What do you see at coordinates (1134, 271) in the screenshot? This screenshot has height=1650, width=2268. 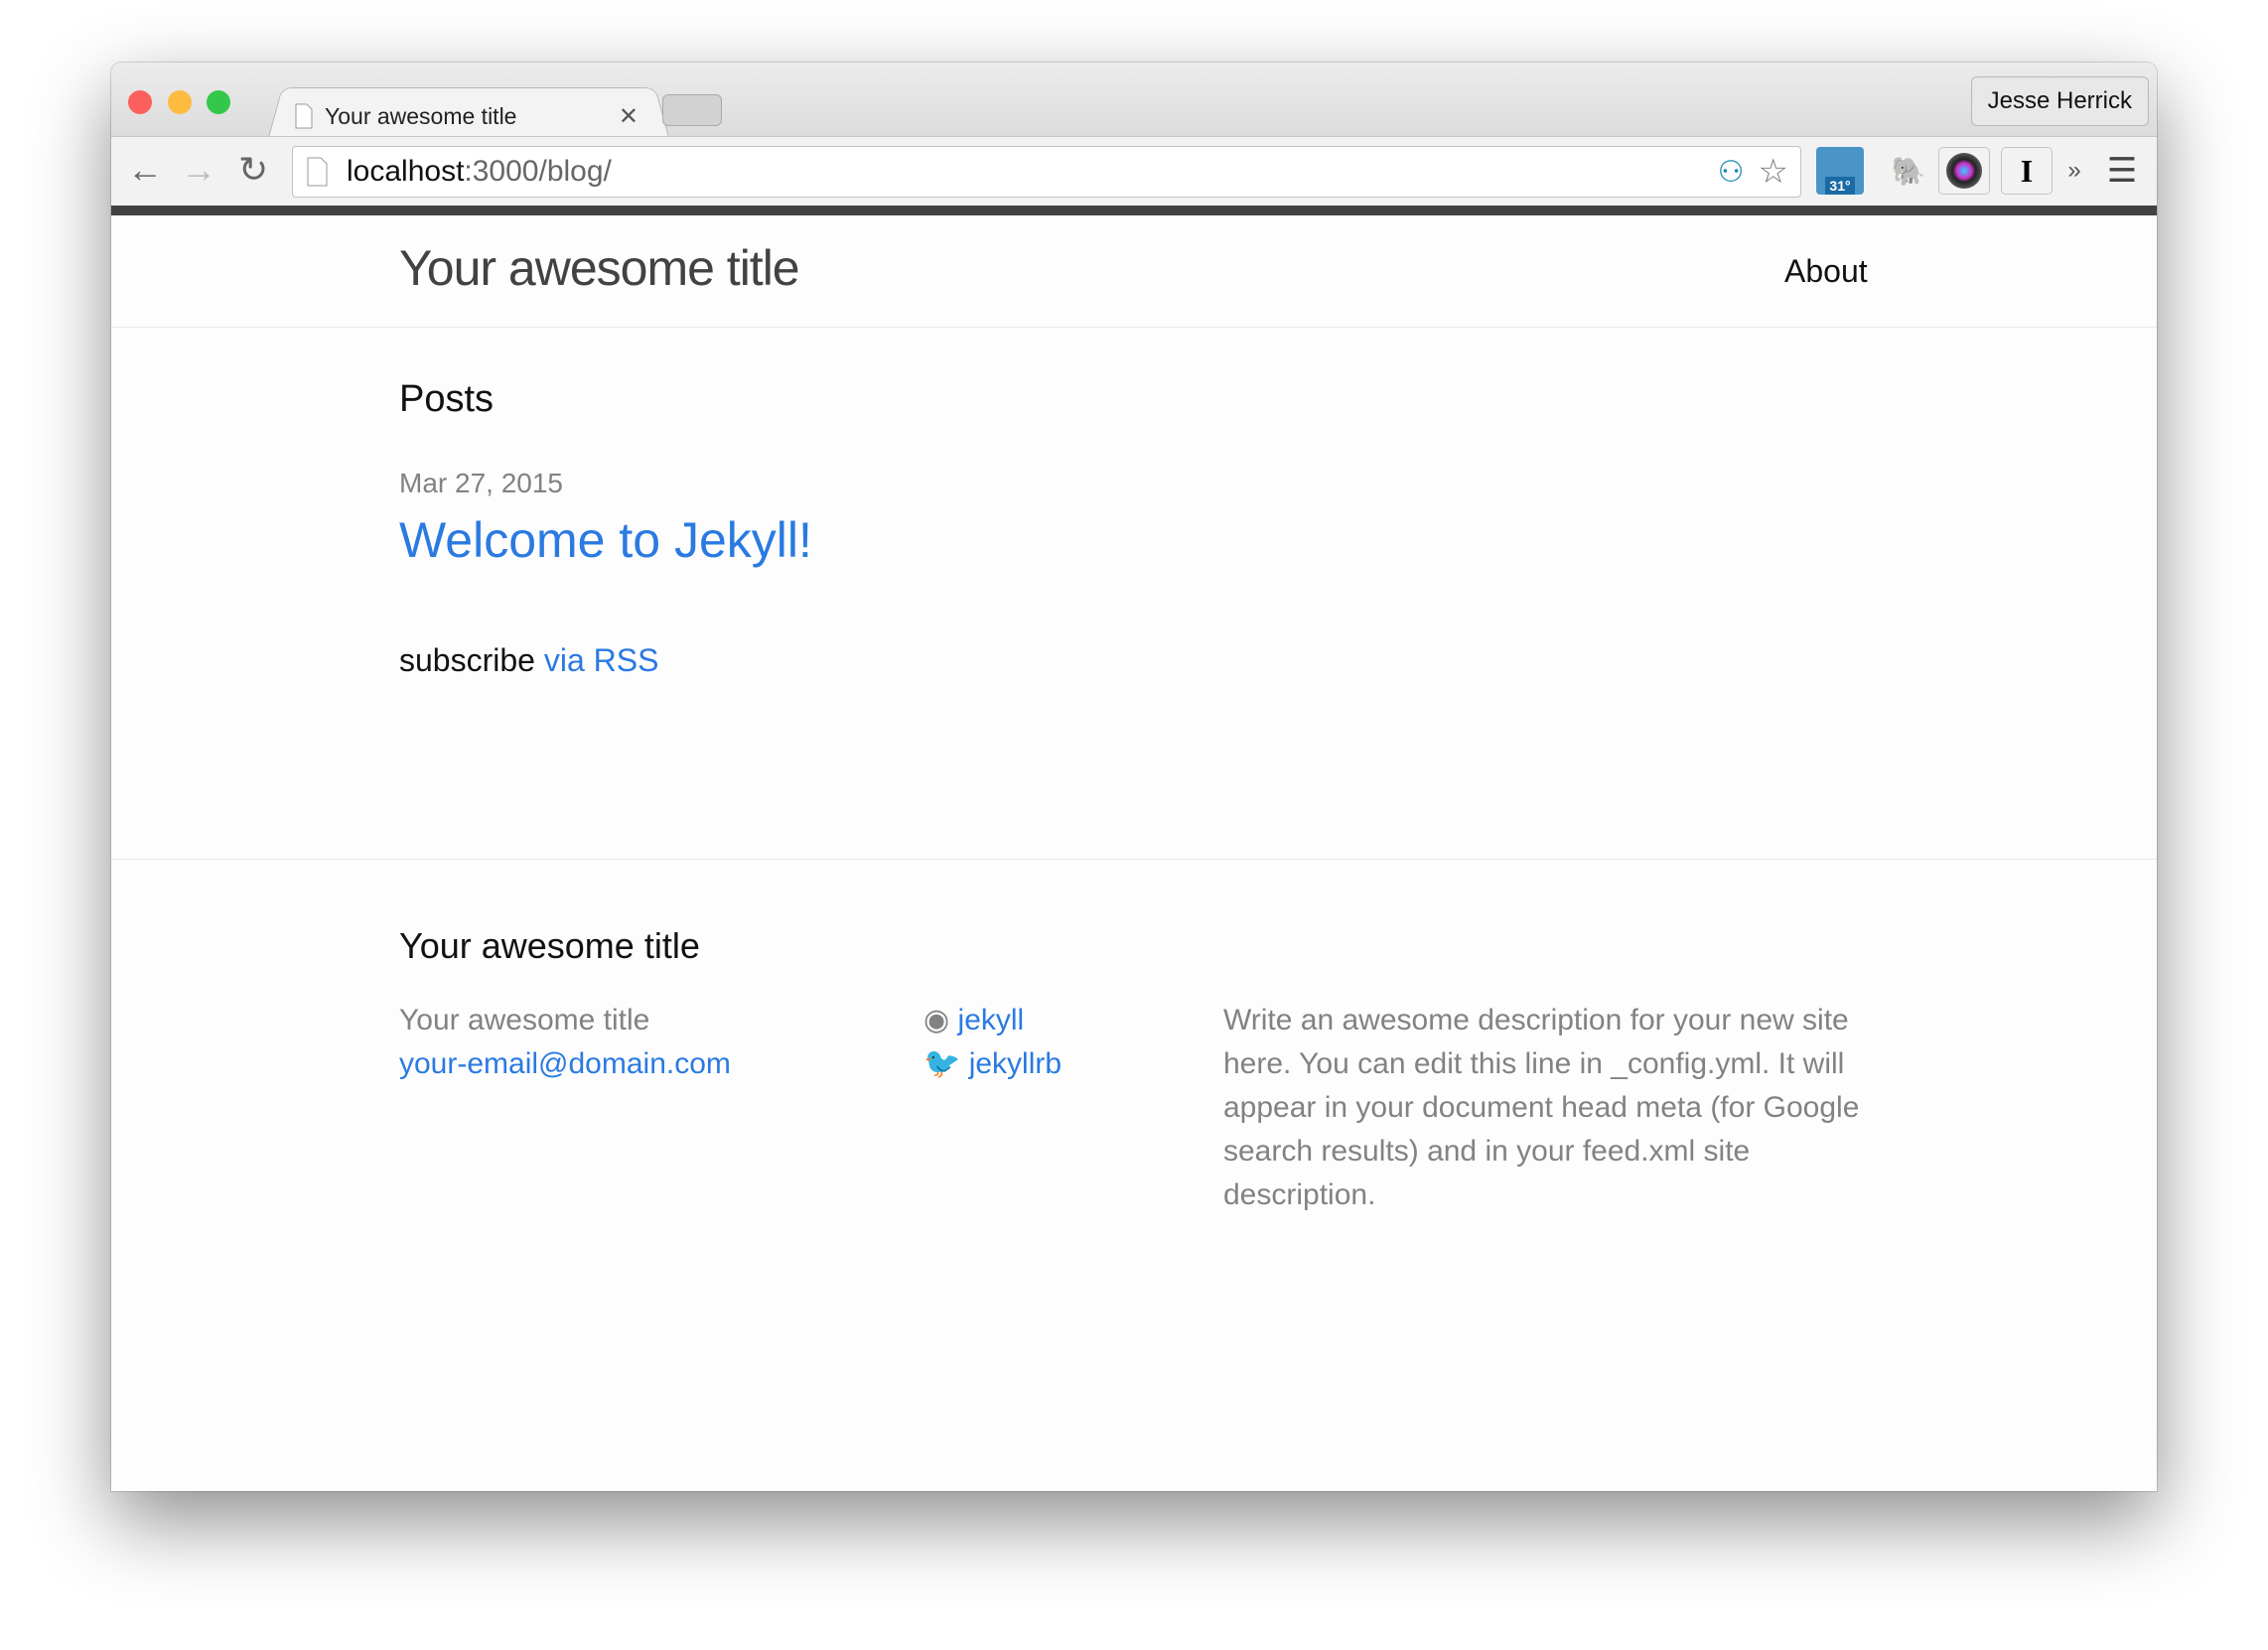 I see `site-header: Your awesome title About` at bounding box center [1134, 271].